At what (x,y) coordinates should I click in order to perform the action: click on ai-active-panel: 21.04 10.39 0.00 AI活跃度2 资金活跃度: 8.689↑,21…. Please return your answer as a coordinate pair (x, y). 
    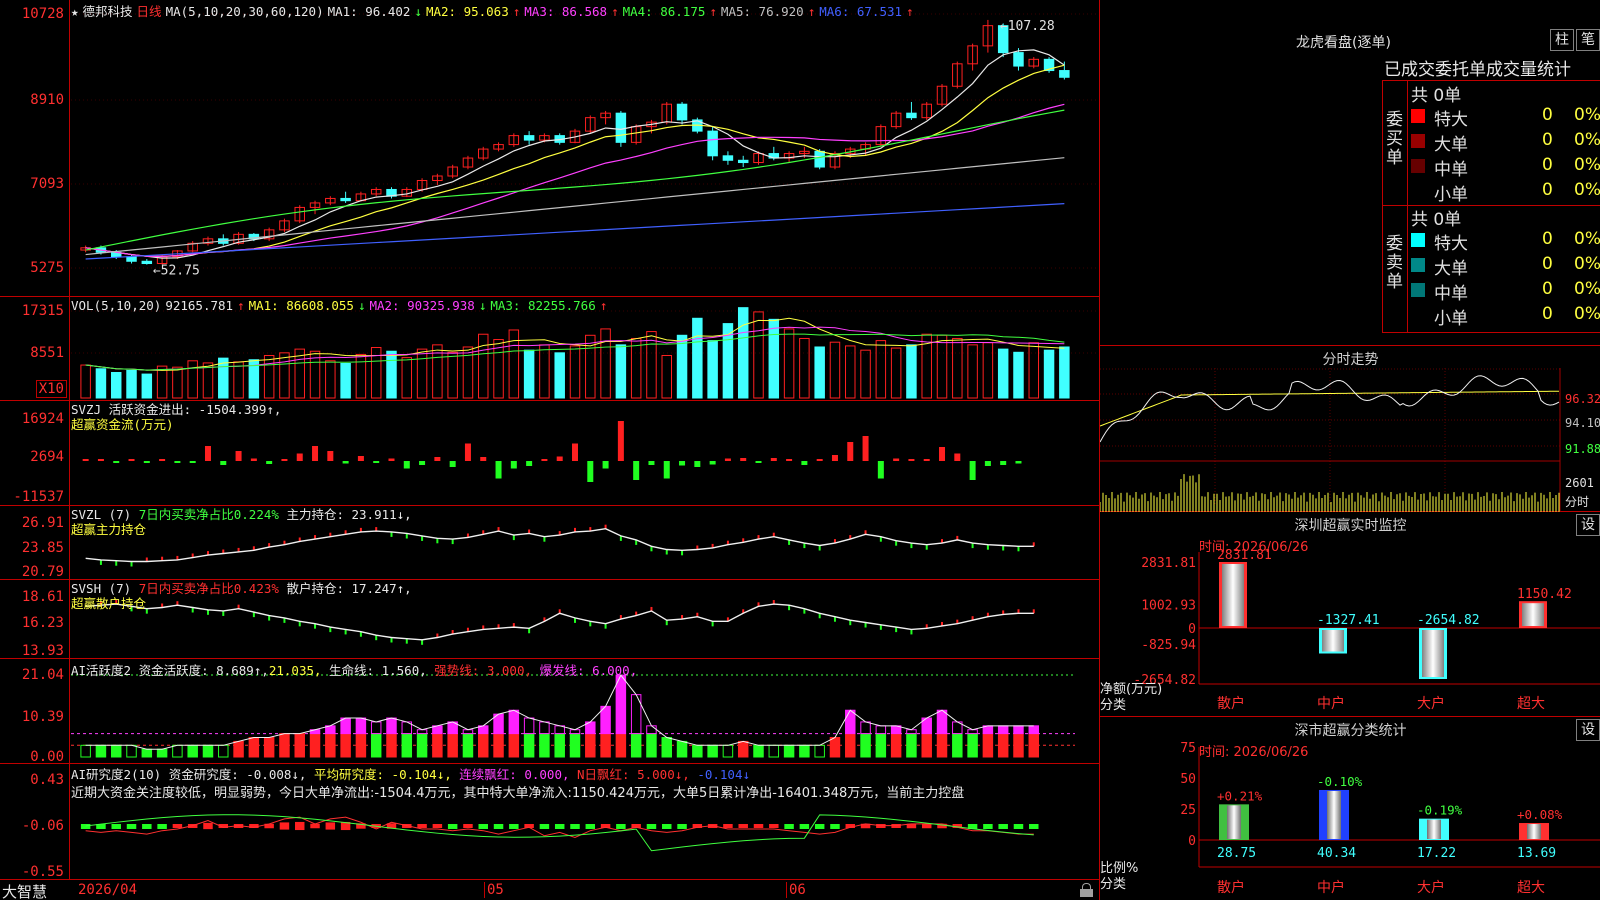
    Looking at the image, I should click on (549, 712).